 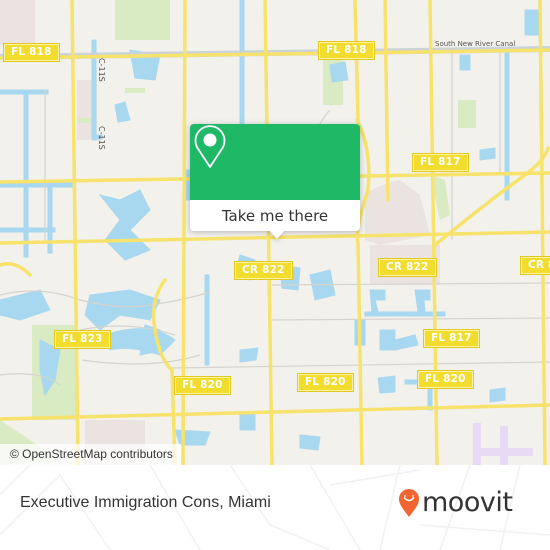 What do you see at coordinates (409, 503) in the screenshot?
I see `moovit-pin-icon` at bounding box center [409, 503].